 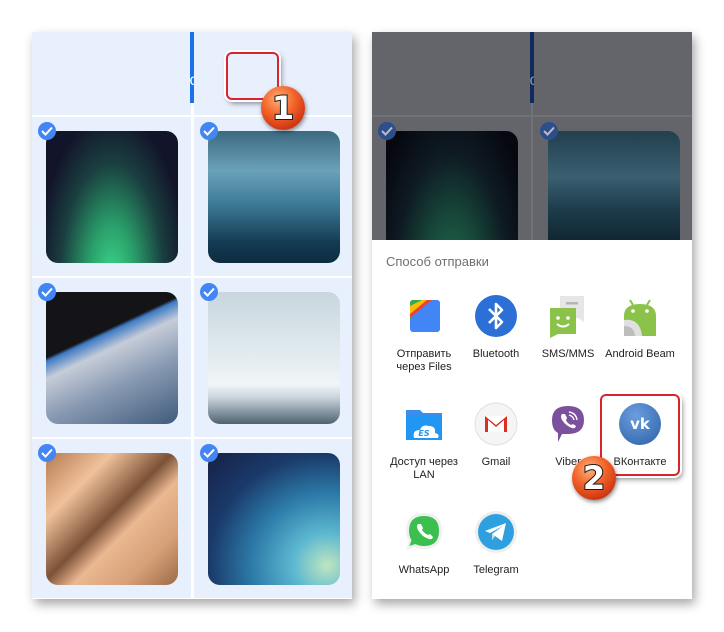 What do you see at coordinates (424, 425) in the screenshot?
I see `es-file-explorer-icon: ES` at bounding box center [424, 425].